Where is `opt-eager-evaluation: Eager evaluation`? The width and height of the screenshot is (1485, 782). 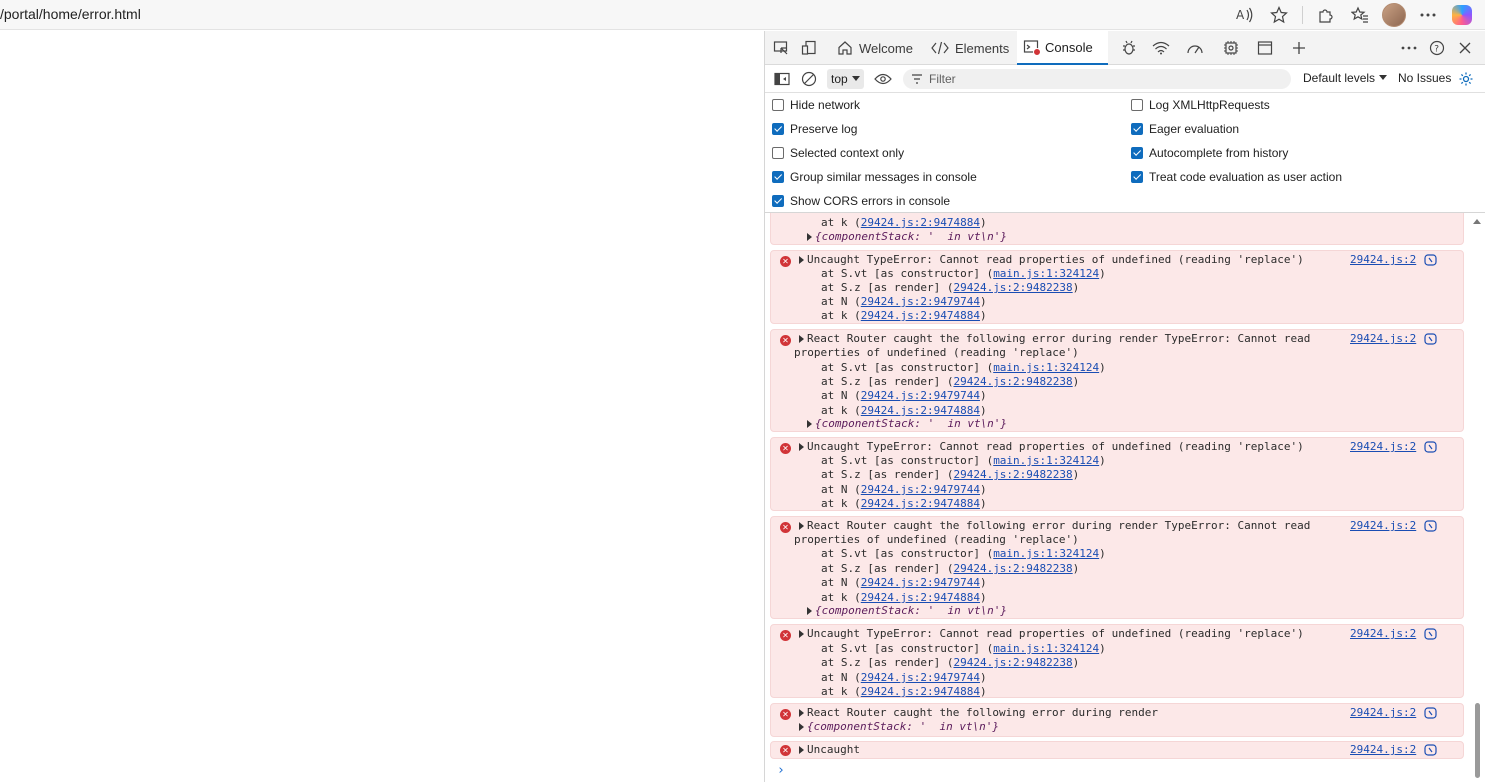
opt-eager-evaluation: Eager evaluation is located at coordinates (1185, 129).